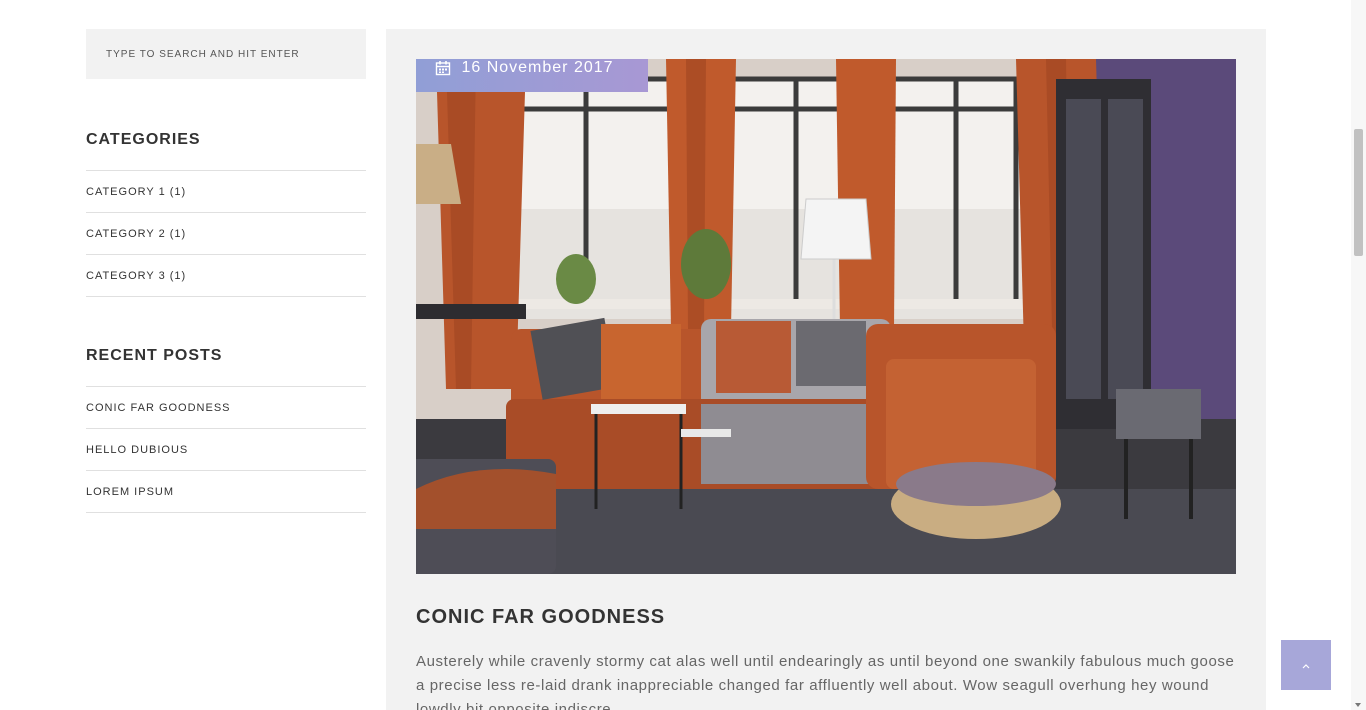 The height and width of the screenshot is (710, 1366). I want to click on page-scrollbar, so click(1358, 355).